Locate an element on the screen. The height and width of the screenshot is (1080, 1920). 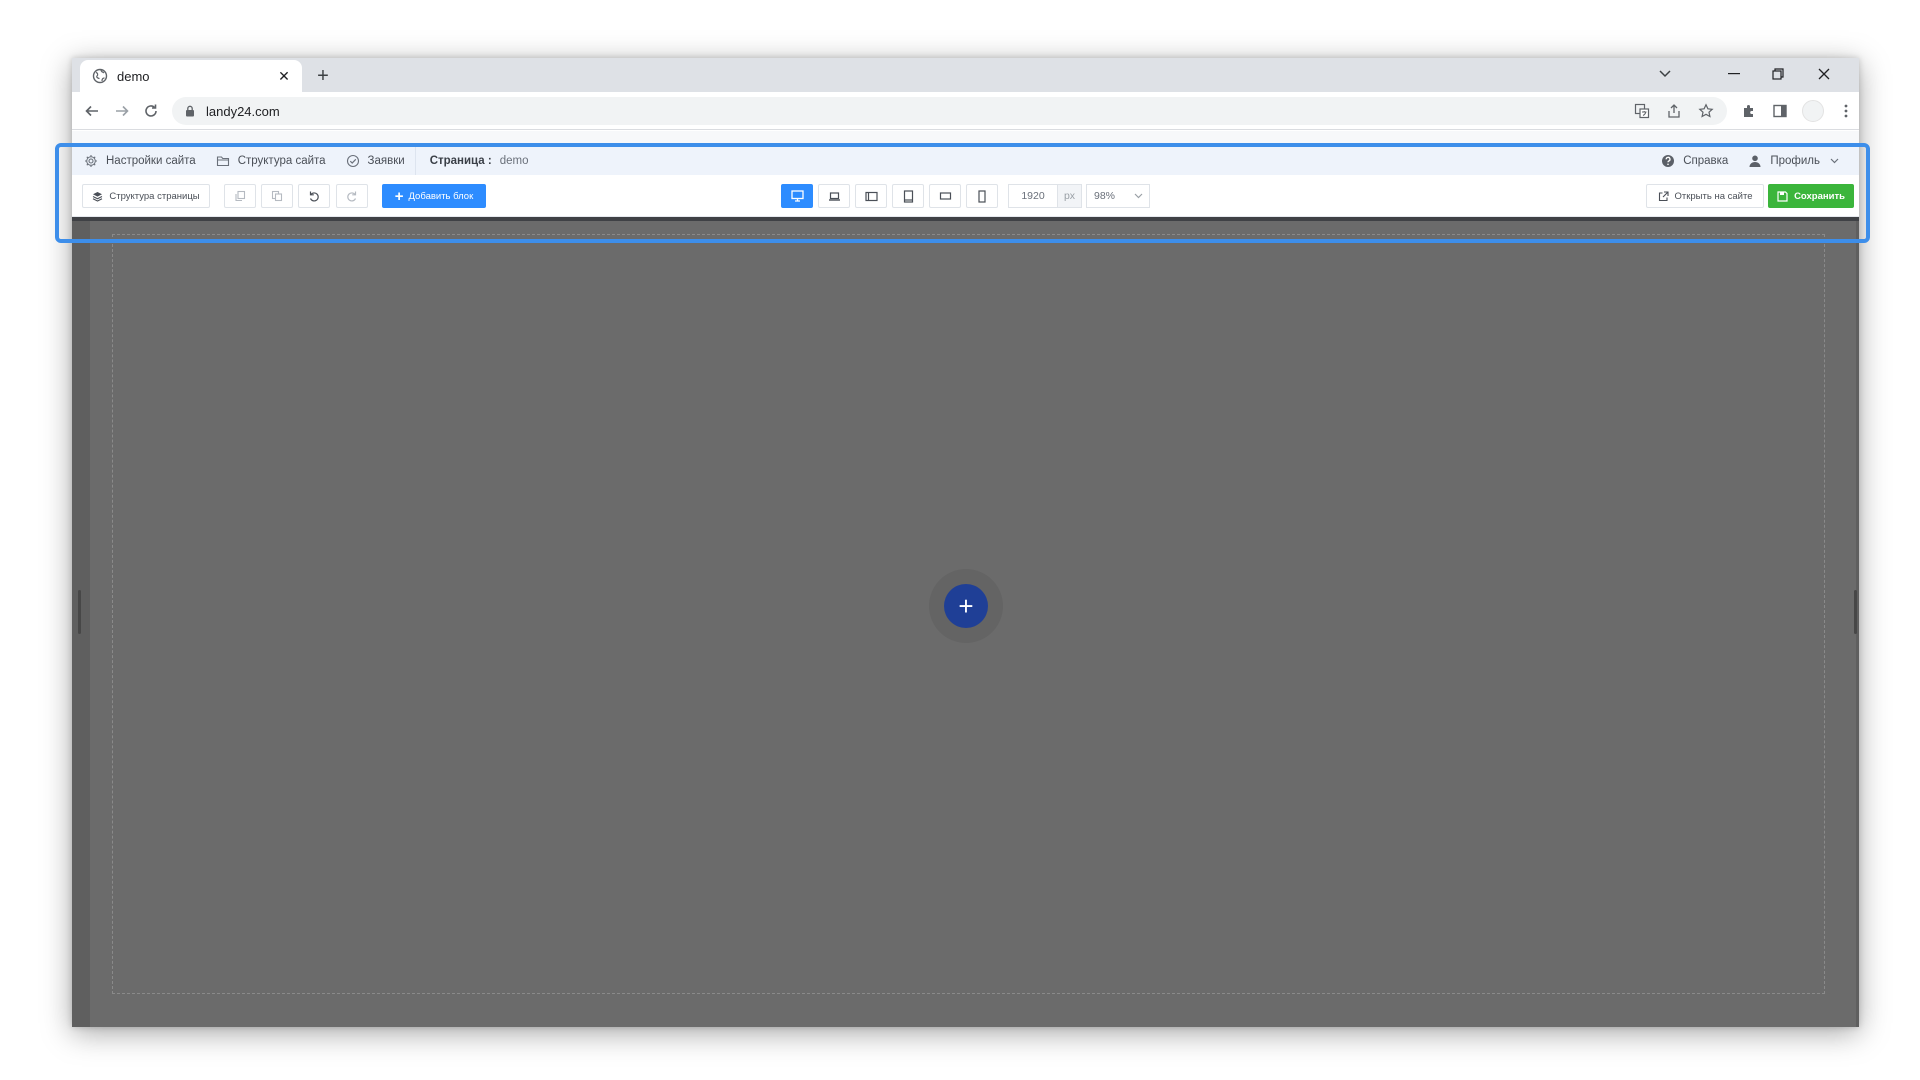
extensions-puzzle-icon is located at coordinates (1749, 111).